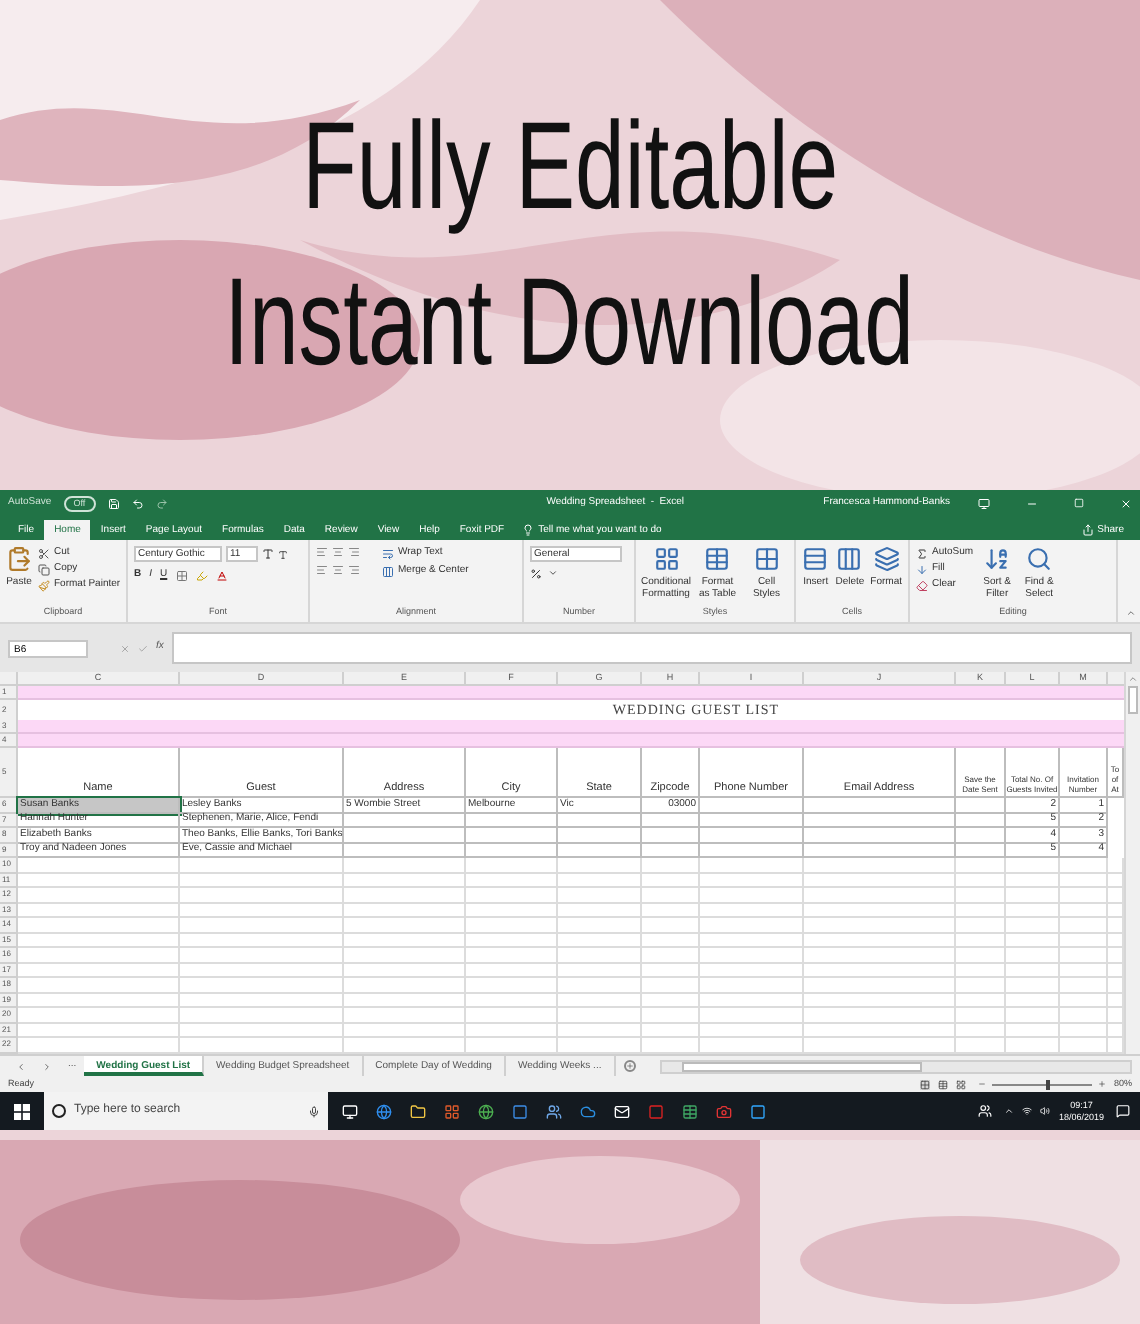 This screenshot has height=1324, width=1140. I want to click on align-top-icon, so click(322, 552).